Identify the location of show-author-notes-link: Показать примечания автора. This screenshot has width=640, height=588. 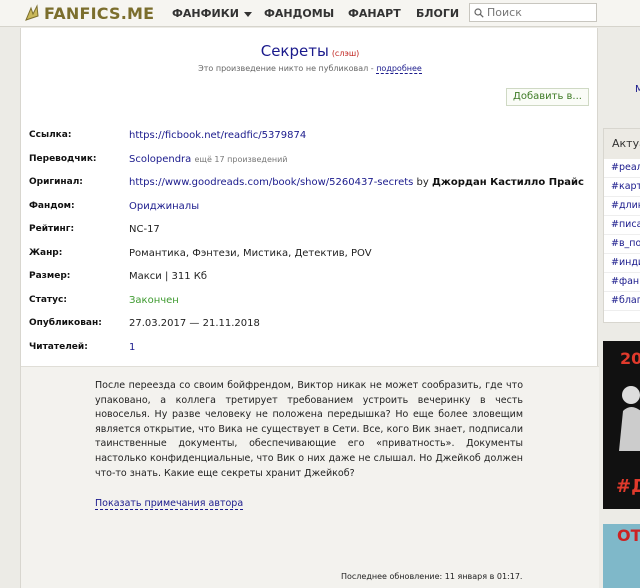
(169, 504).